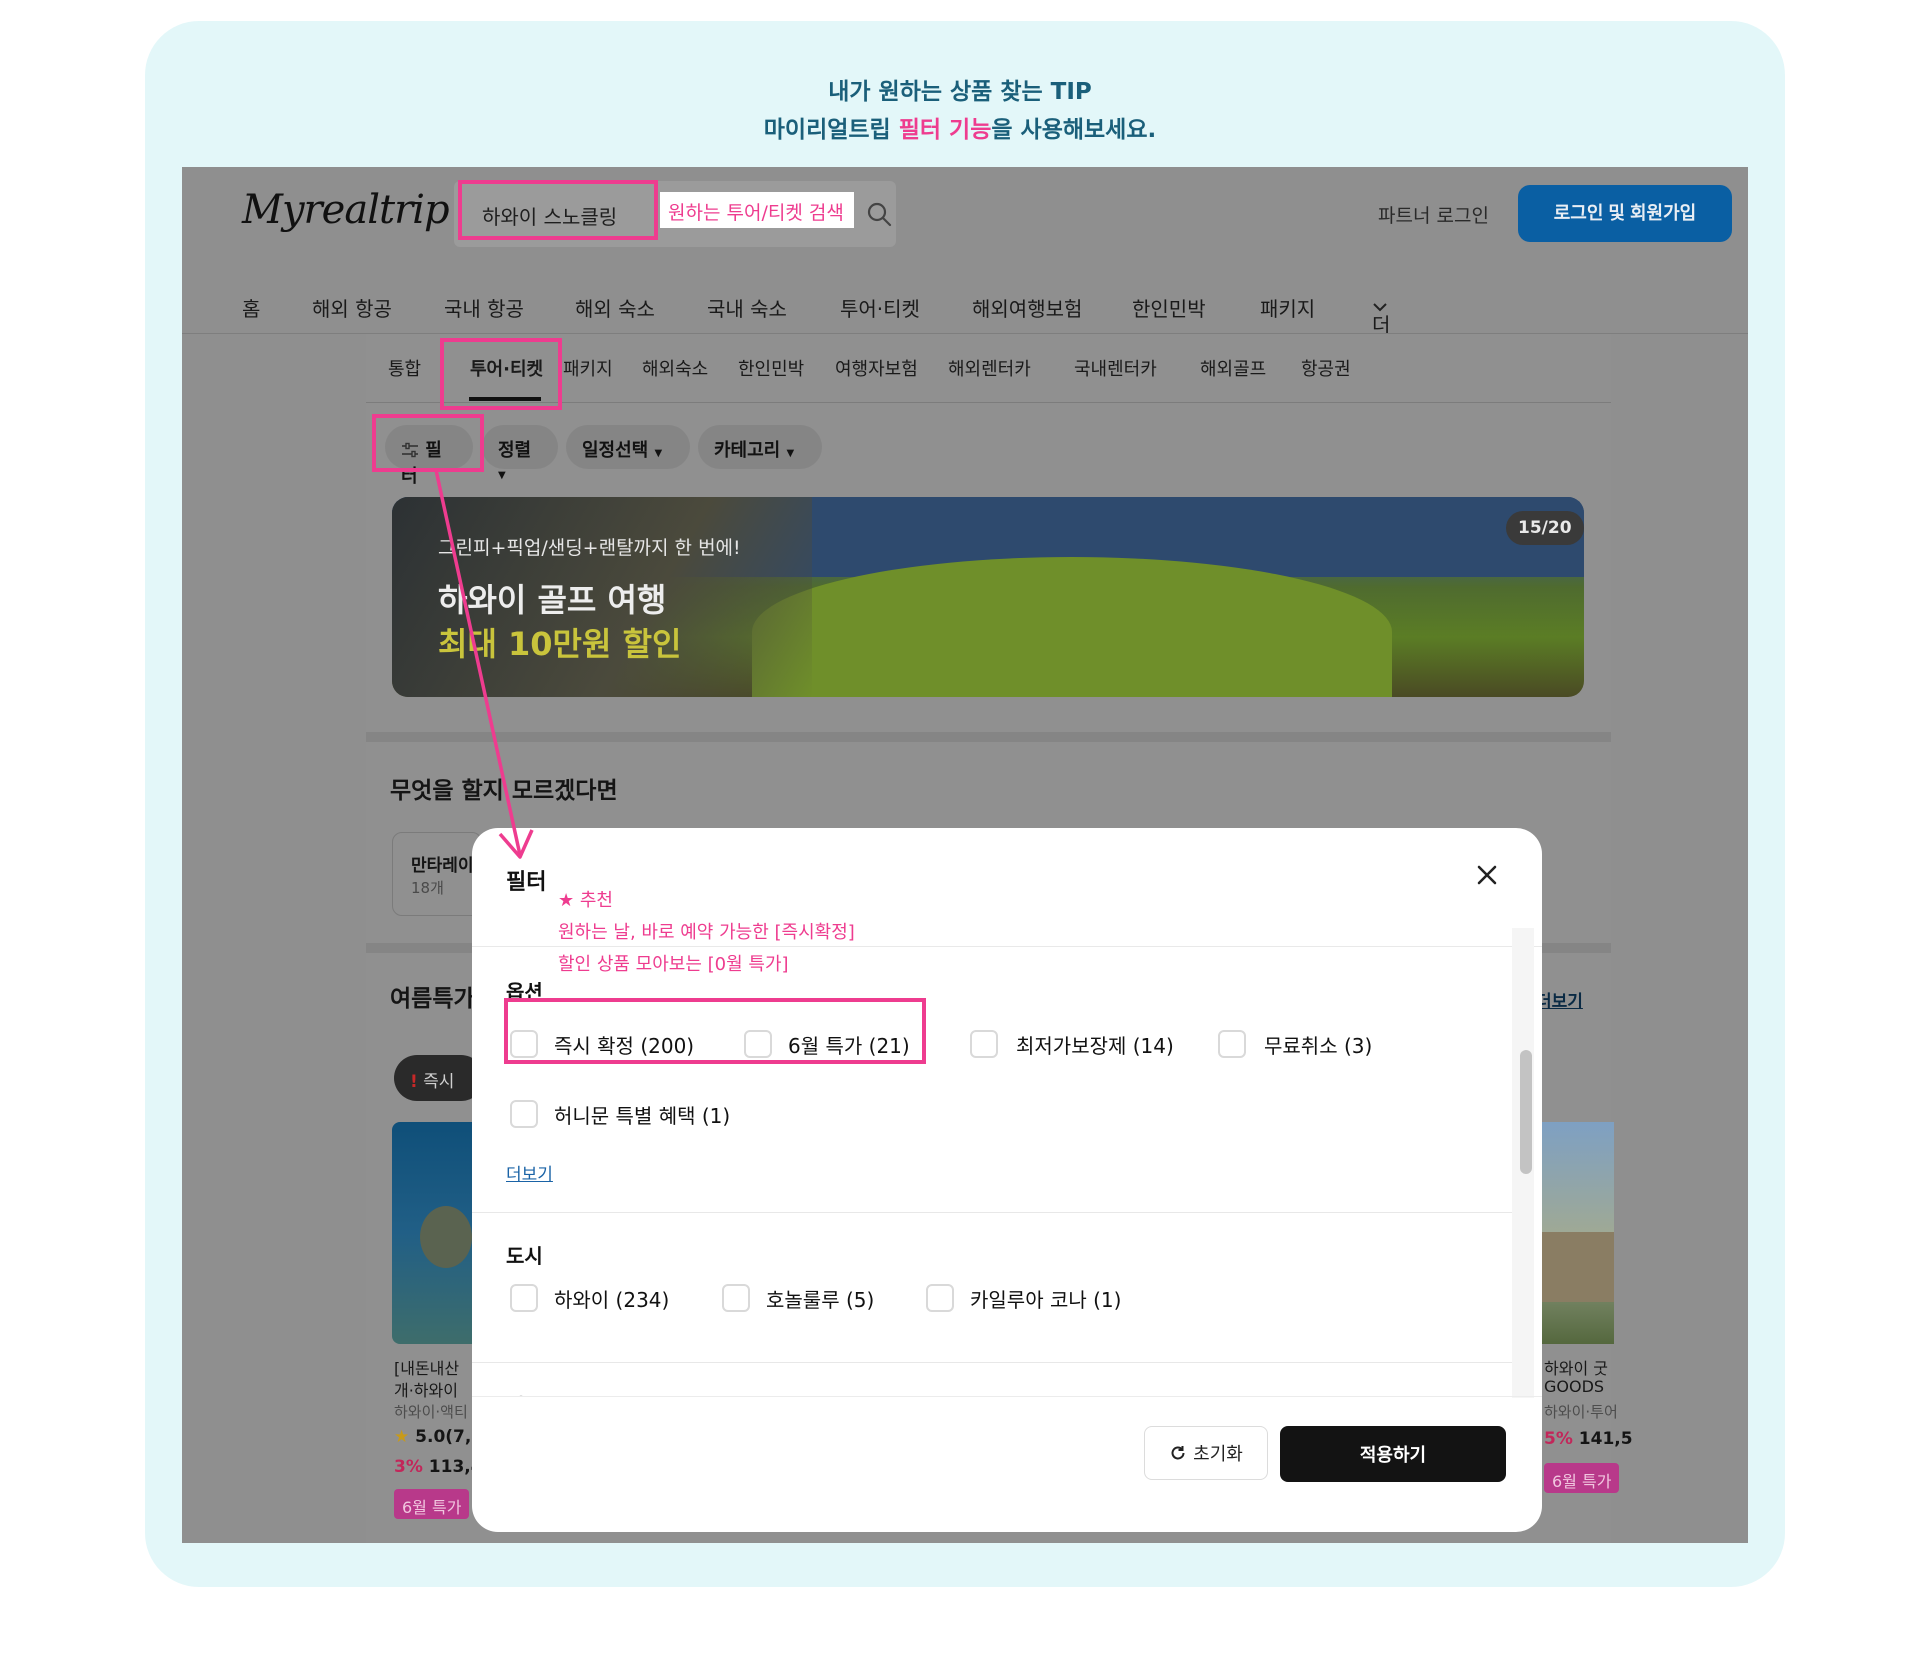 This screenshot has height=1657, width=1920. What do you see at coordinates (515, 450) in the screenshot?
I see `sort-chip-label: 정렬` at bounding box center [515, 450].